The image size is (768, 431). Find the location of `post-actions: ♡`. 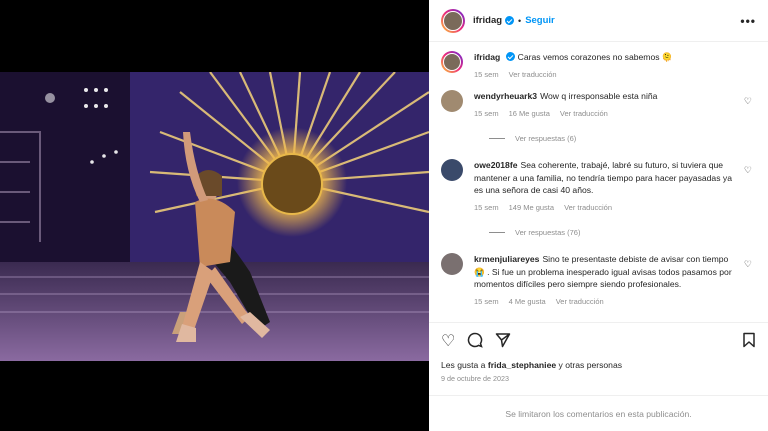

post-actions: ♡ is located at coordinates (598, 341).